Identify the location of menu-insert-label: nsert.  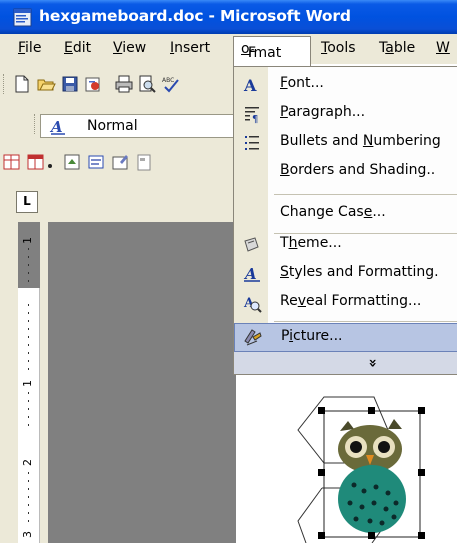
(192, 48).